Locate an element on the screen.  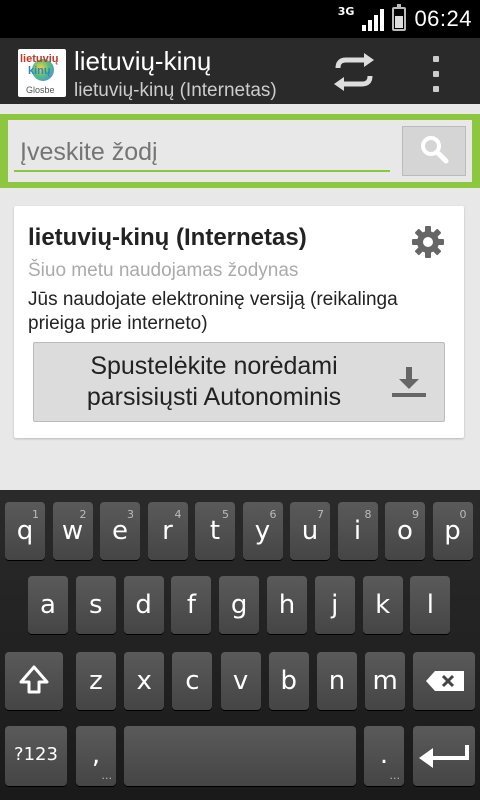
search-button is located at coordinates (434, 151).